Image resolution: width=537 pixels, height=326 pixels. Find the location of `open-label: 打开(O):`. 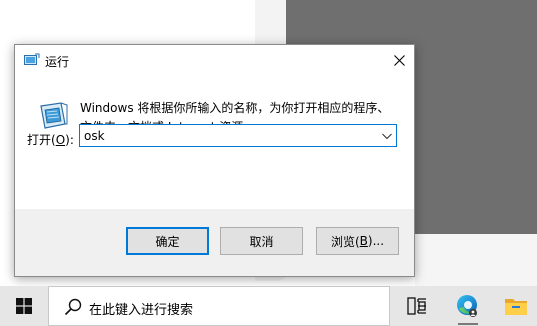

open-label: 打开(O): is located at coordinates (50, 139).